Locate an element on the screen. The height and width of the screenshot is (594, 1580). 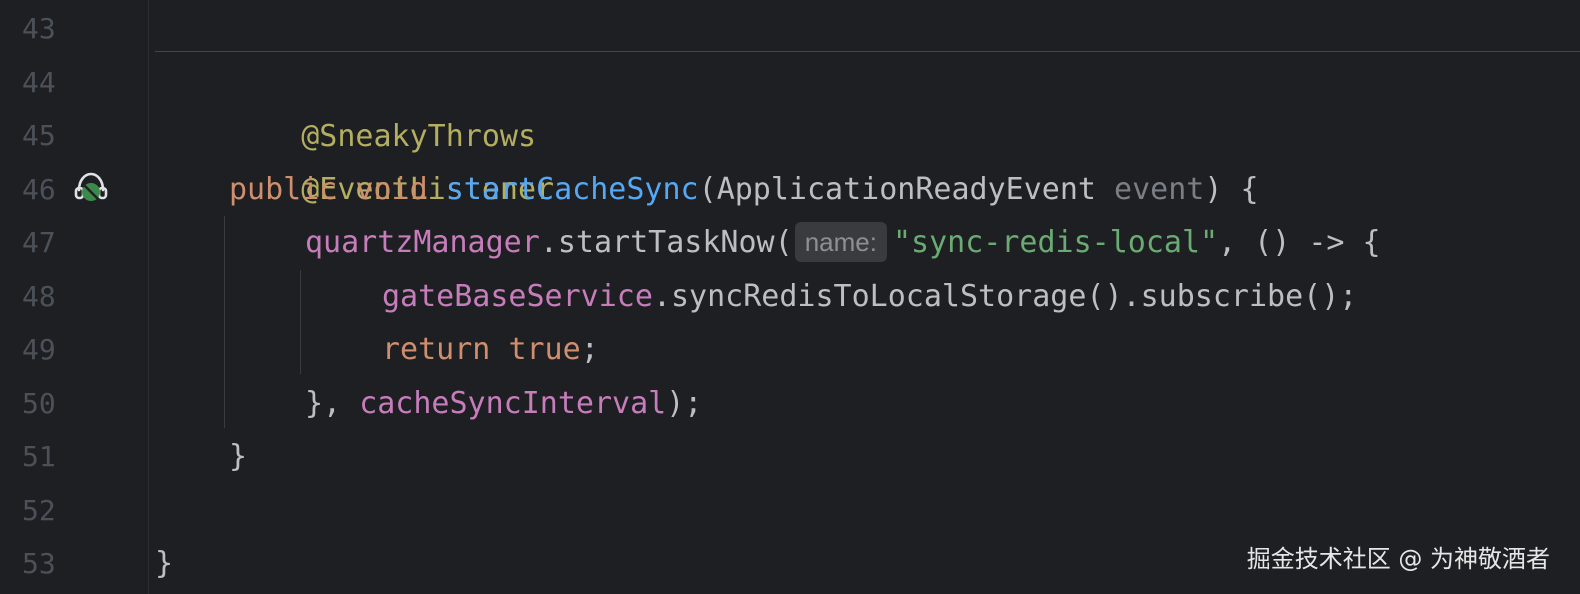
line-number: 50 is located at coordinates (39, 403).